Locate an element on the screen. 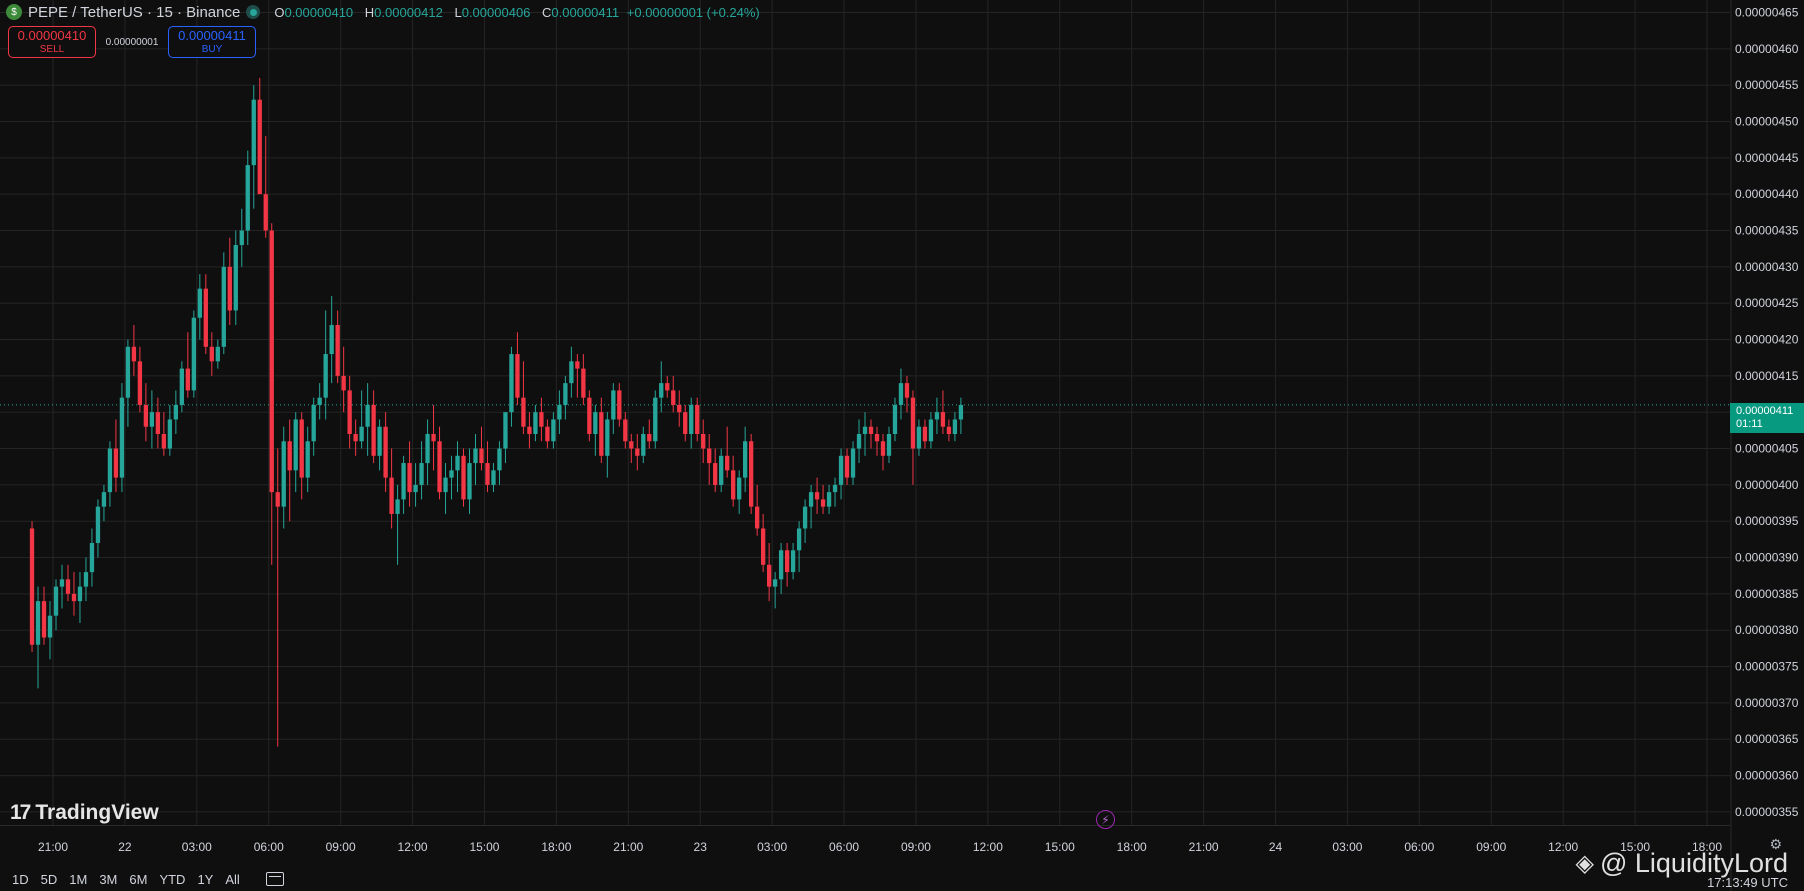 Image resolution: width=1804 pixels, height=891 pixels. open-value: 0.00000410 is located at coordinates (319, 12).